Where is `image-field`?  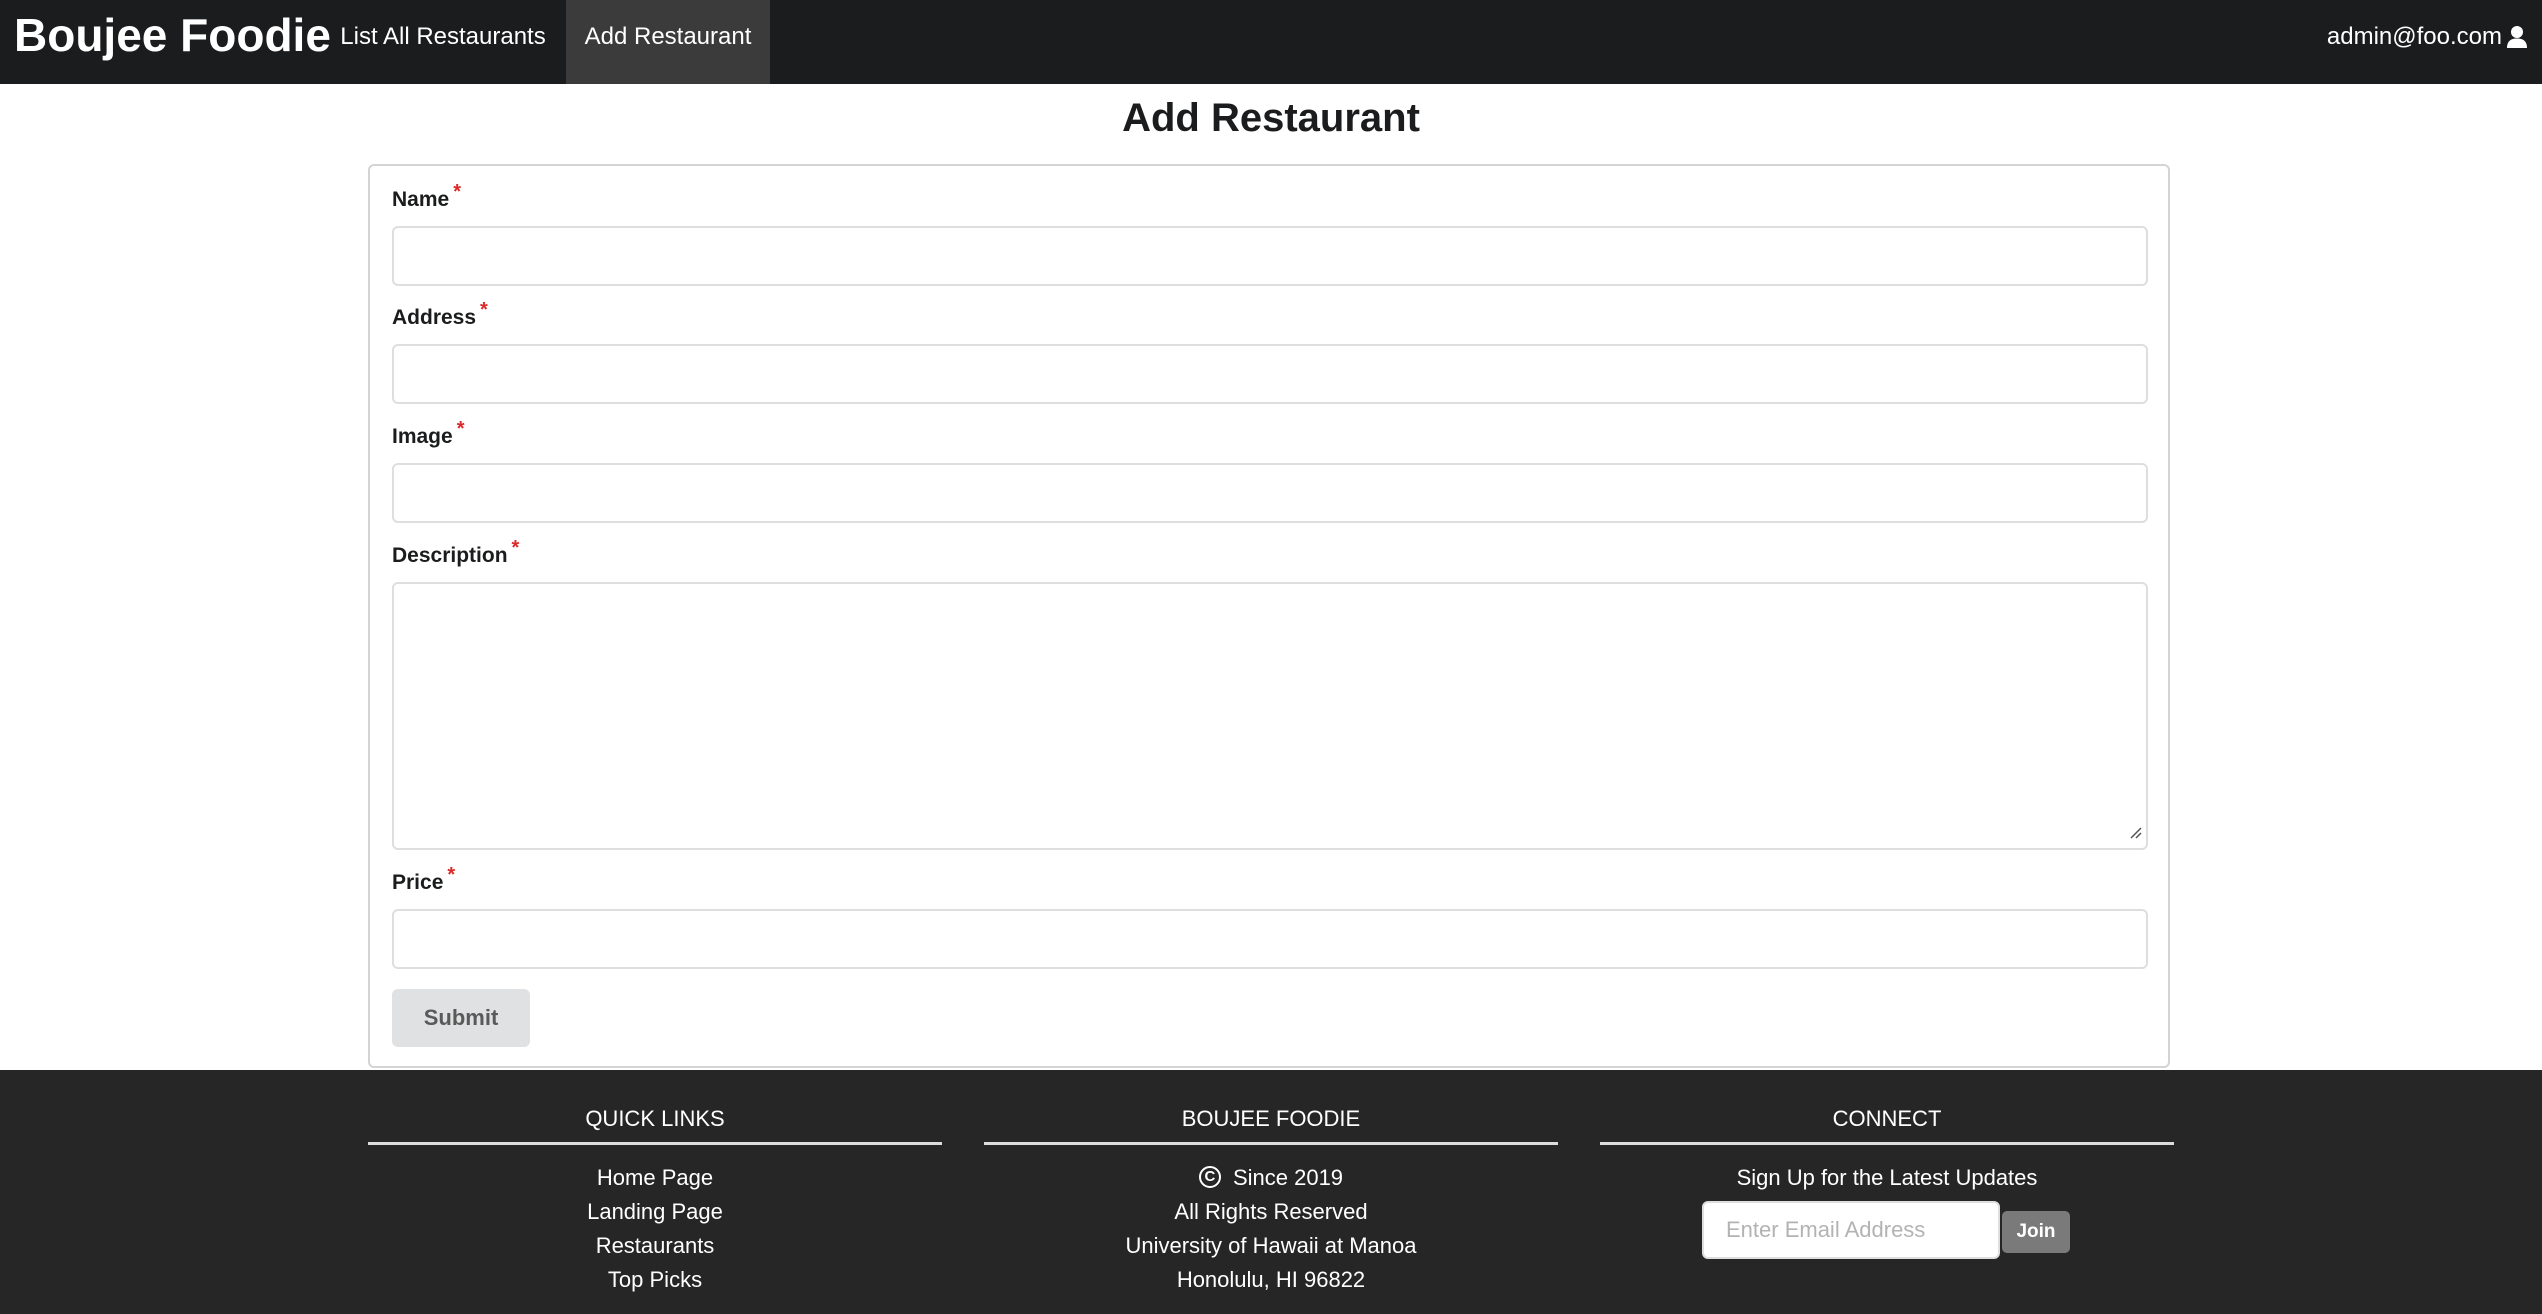 image-field is located at coordinates (1270, 493).